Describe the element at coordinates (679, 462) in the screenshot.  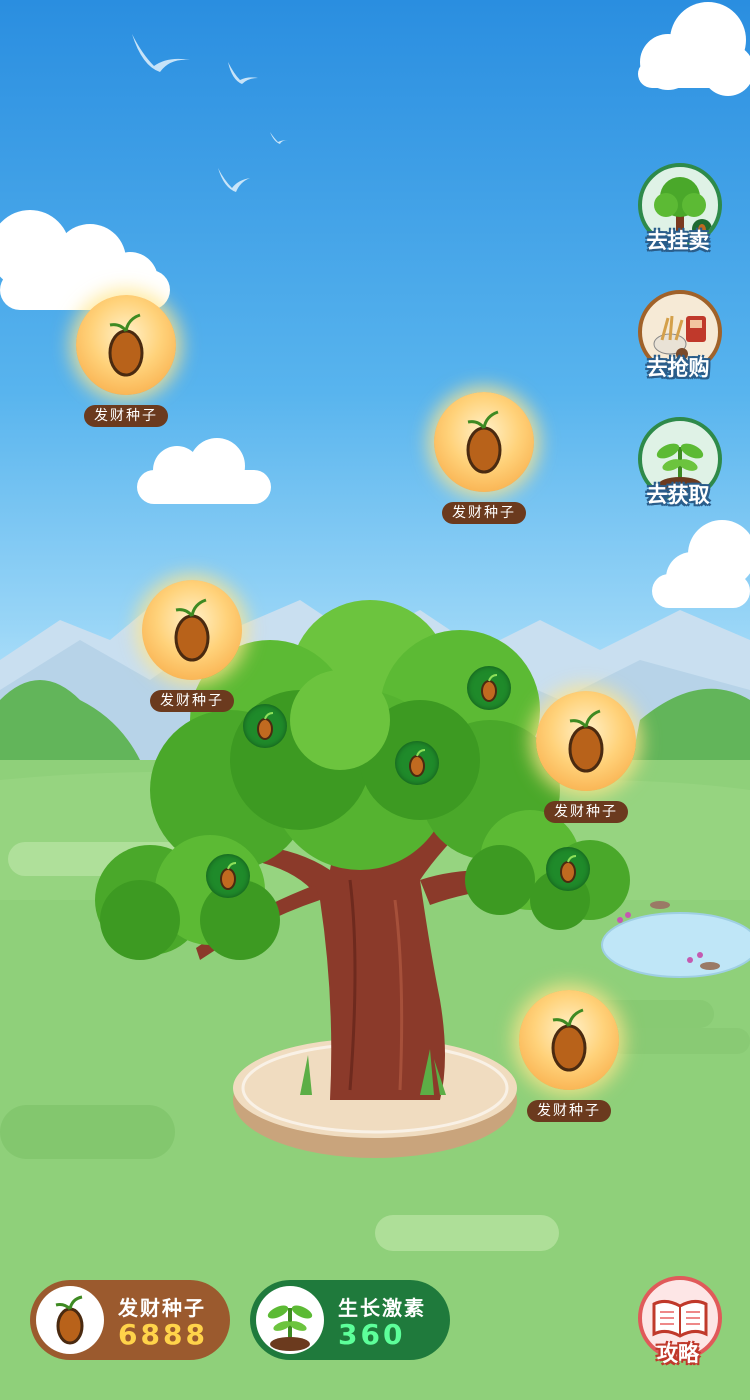
I see `obtain-button: 去获取` at that location.